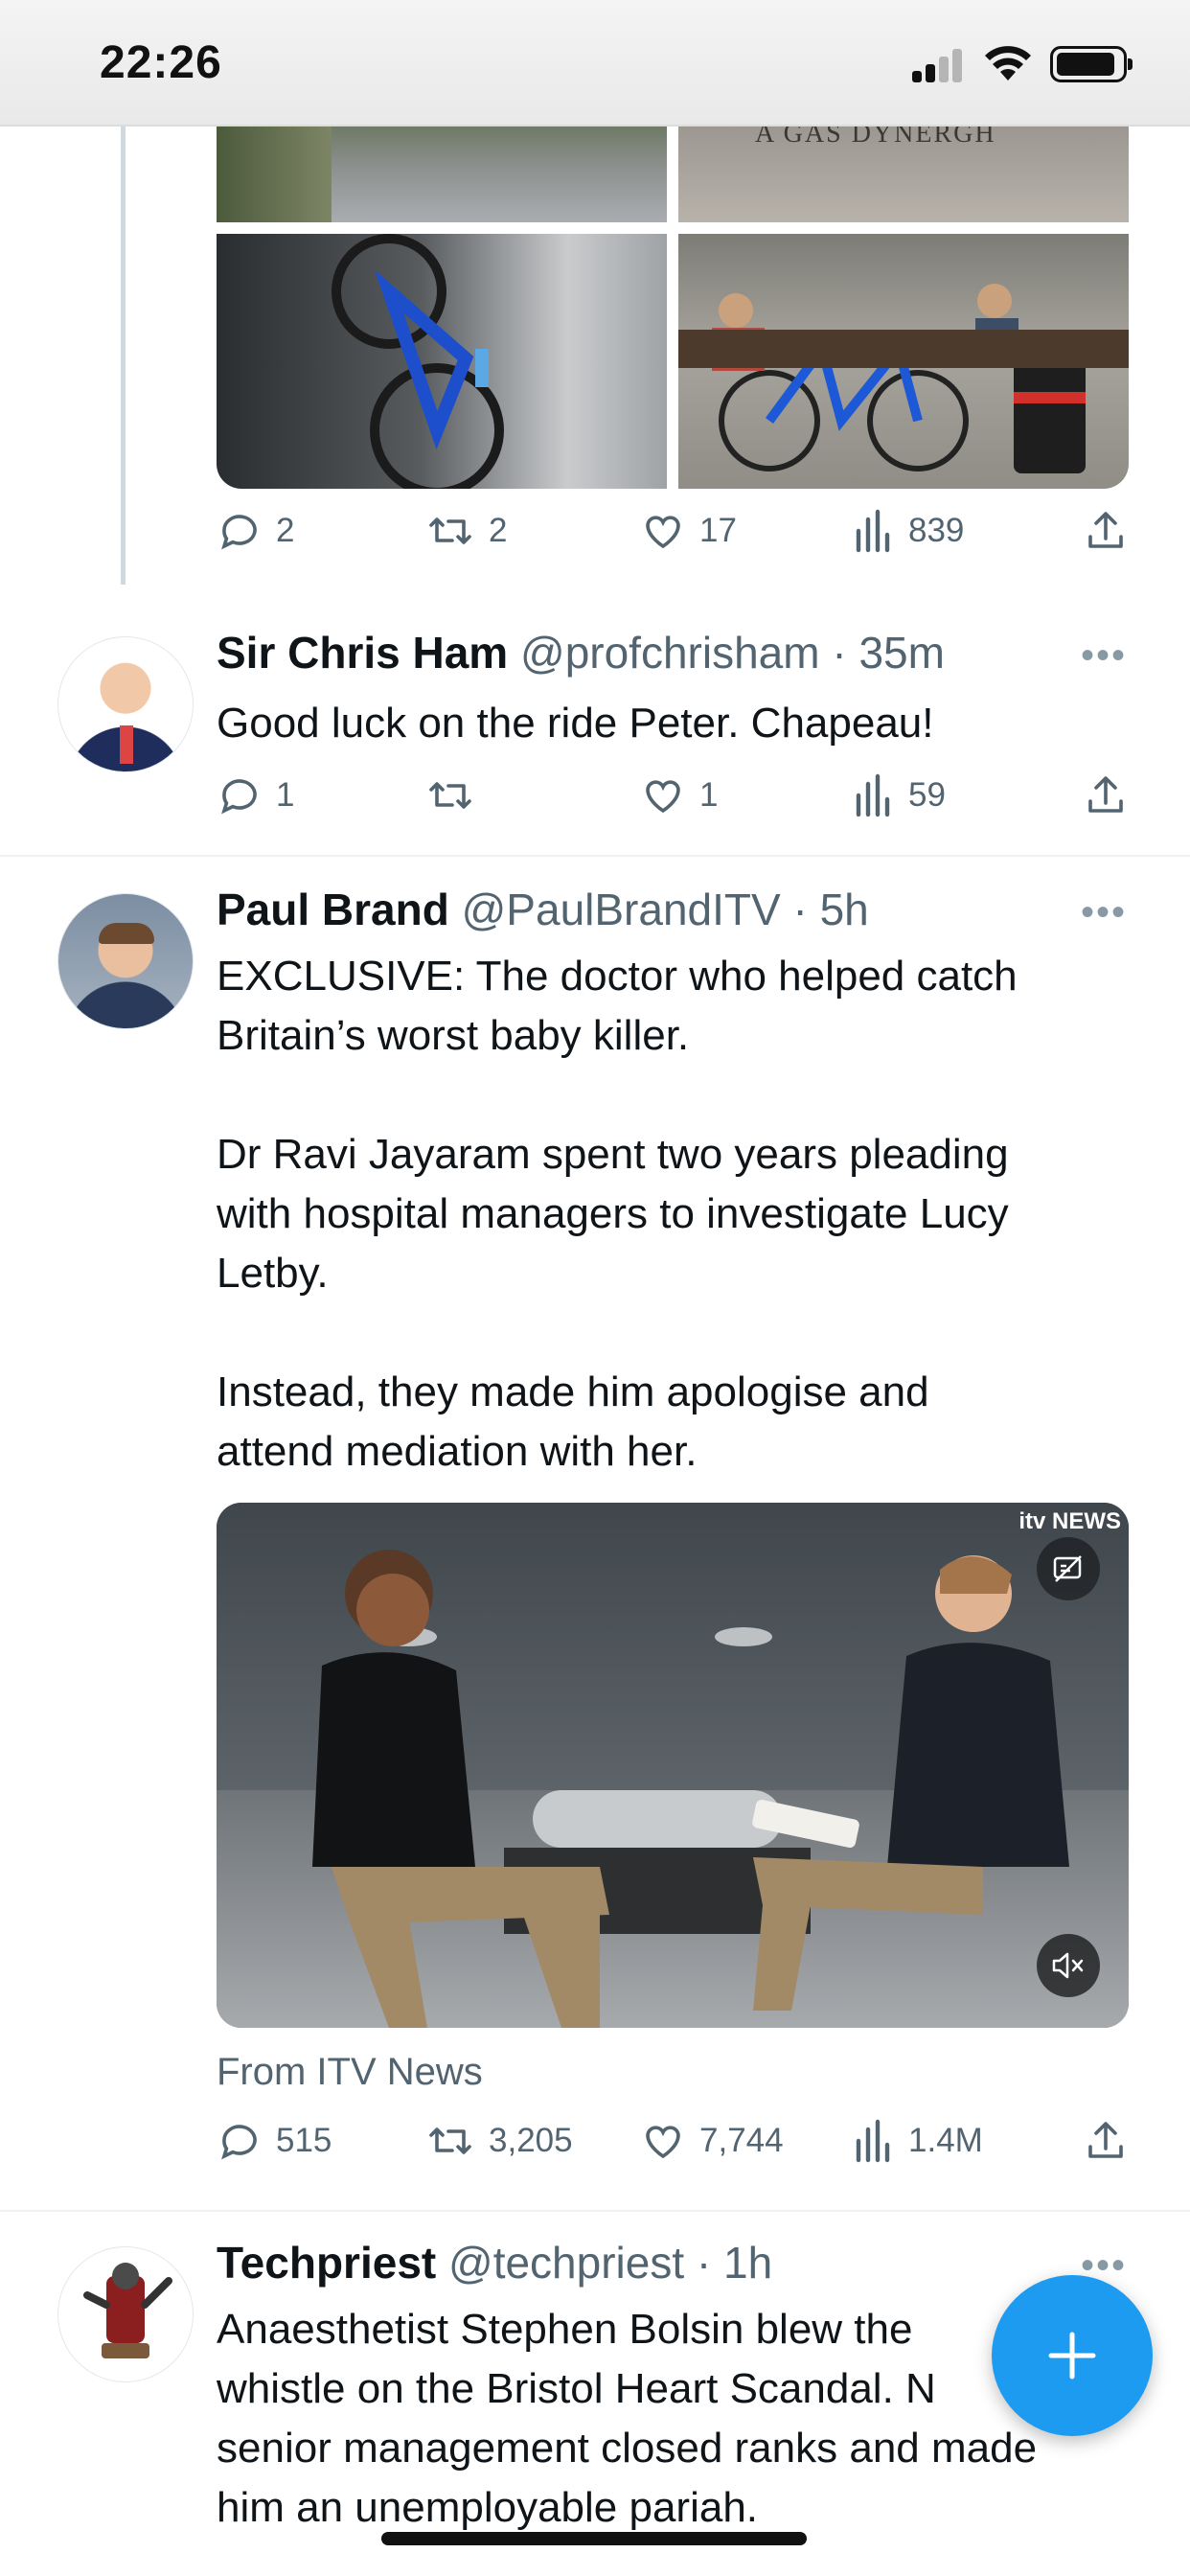  What do you see at coordinates (595, 63) in the screenshot?
I see `status-bar: 22:26` at bounding box center [595, 63].